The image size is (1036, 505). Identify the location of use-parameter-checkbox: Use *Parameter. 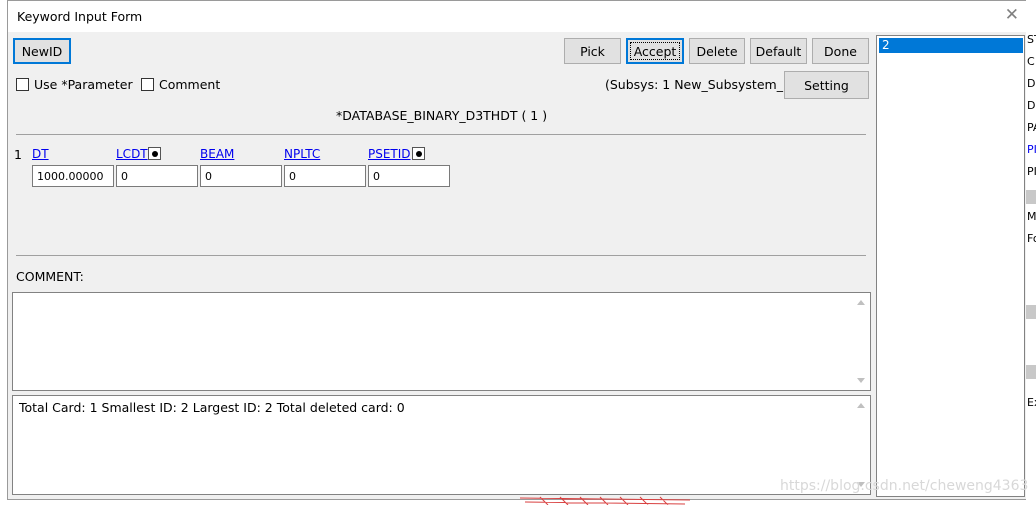
(74, 84).